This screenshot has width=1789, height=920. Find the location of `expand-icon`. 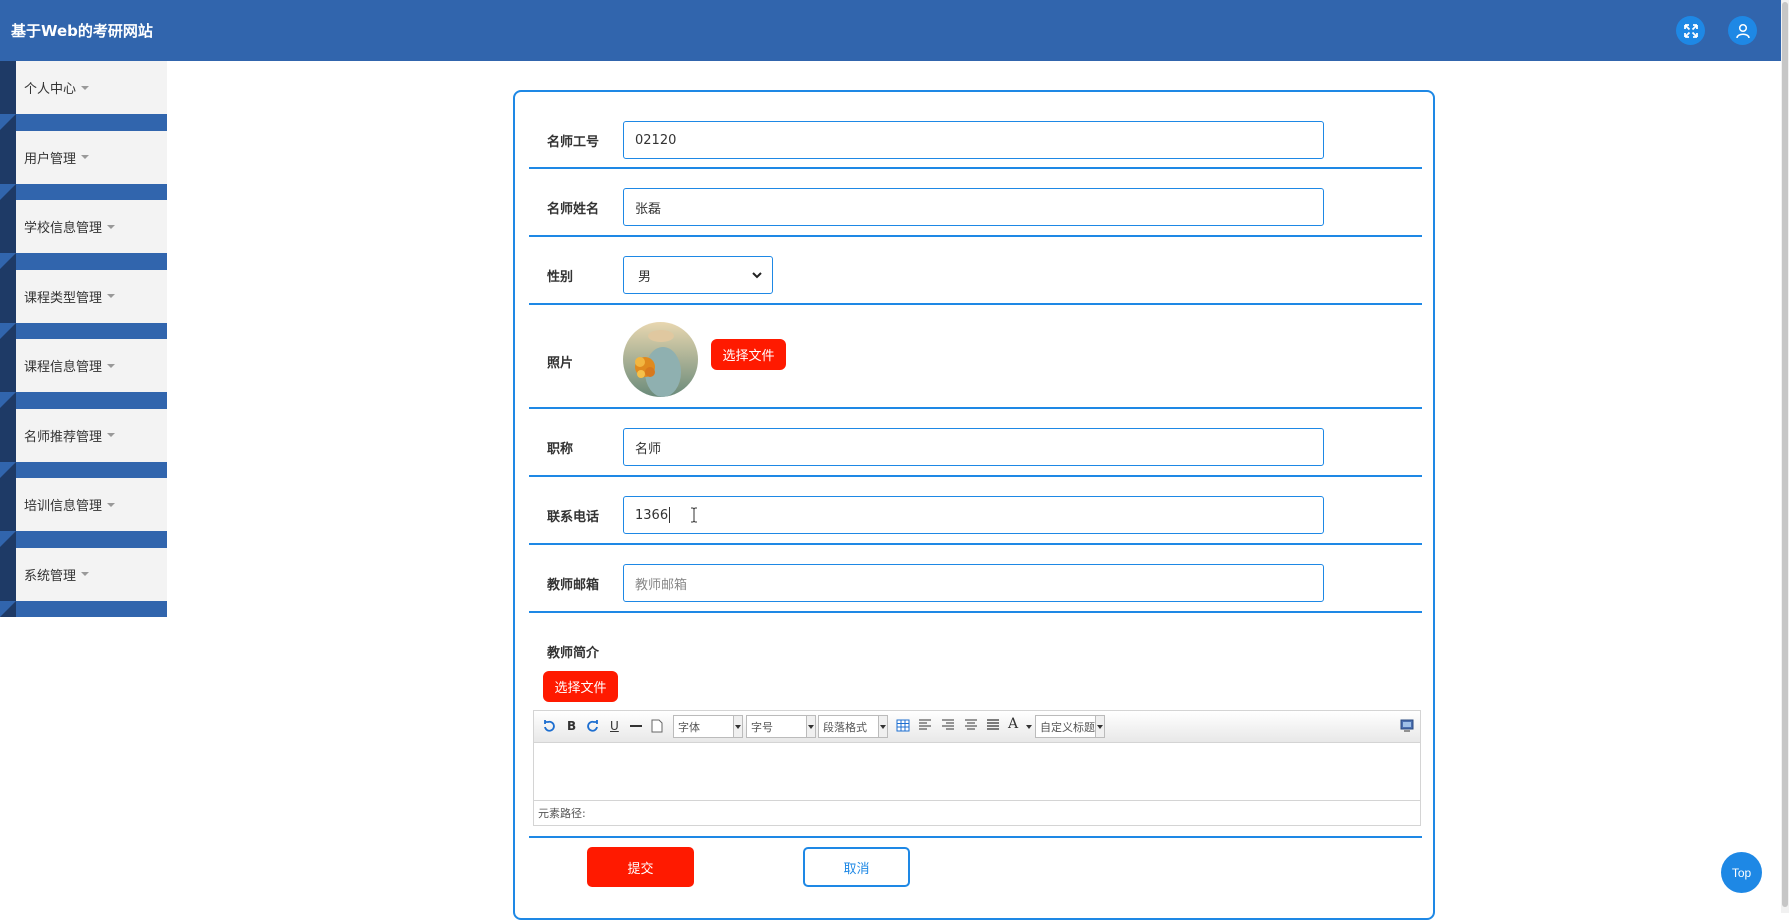

expand-icon is located at coordinates (1690, 30).